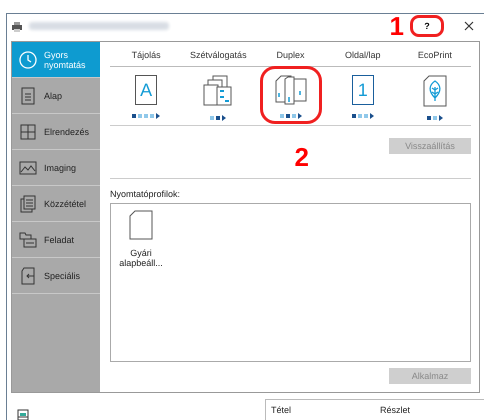  I want to click on function-option-button, so click(290, 95).